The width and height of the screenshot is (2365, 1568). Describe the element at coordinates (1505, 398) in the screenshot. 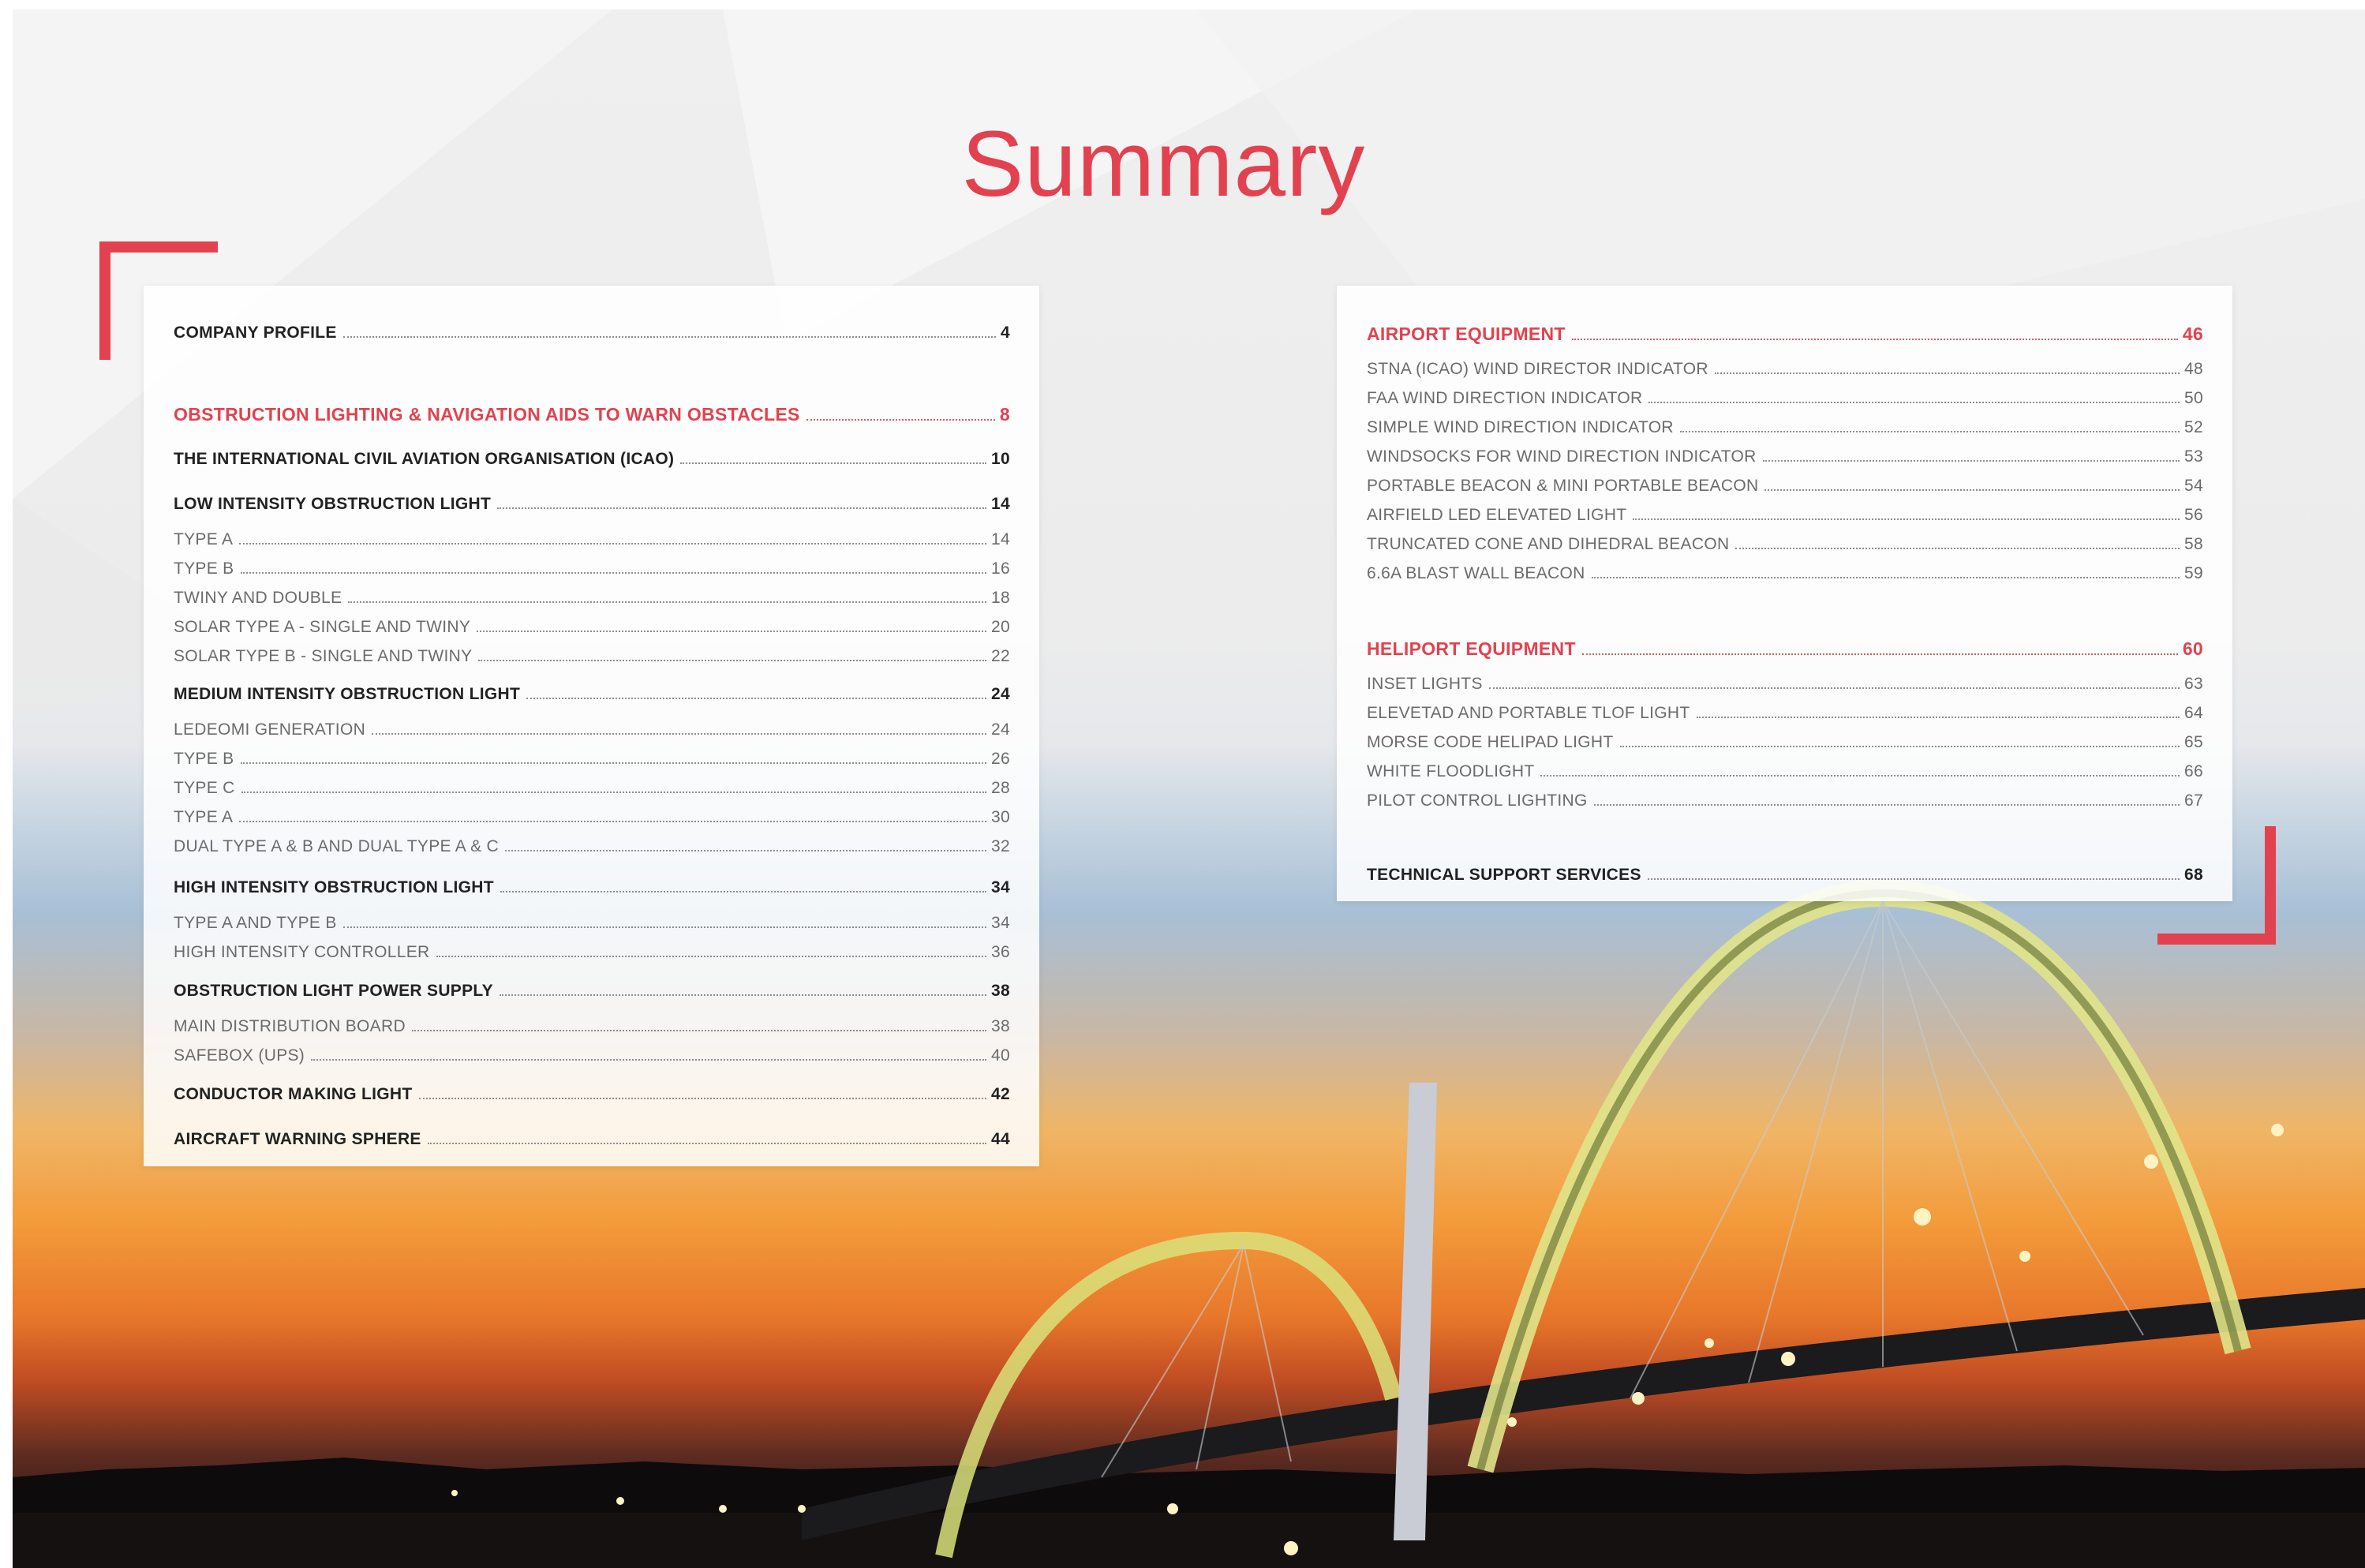

I see `toc-entry-label: FAA WIND DIRECTION INDICATOR` at that location.